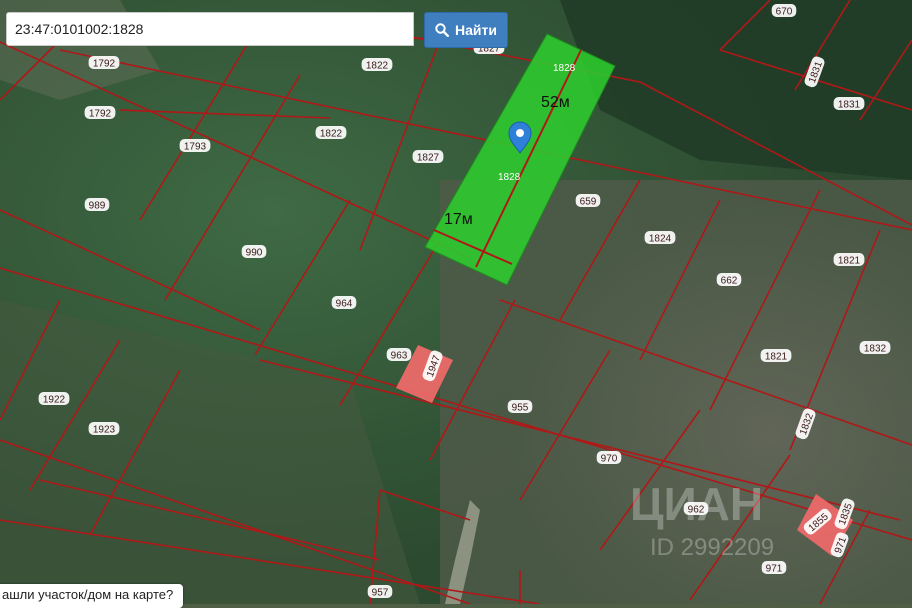 This screenshot has width=912, height=608. I want to click on parcel-label: 990, so click(254, 252).